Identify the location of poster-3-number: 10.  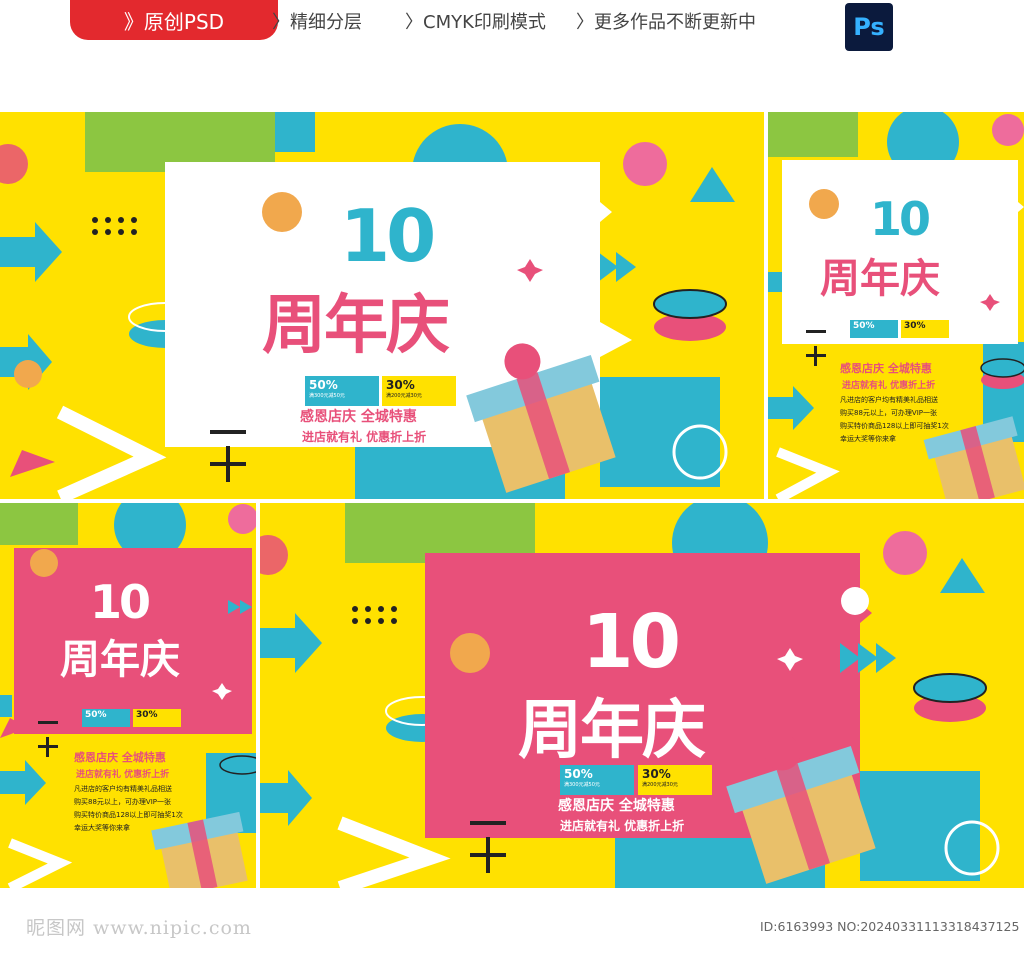
(120, 602).